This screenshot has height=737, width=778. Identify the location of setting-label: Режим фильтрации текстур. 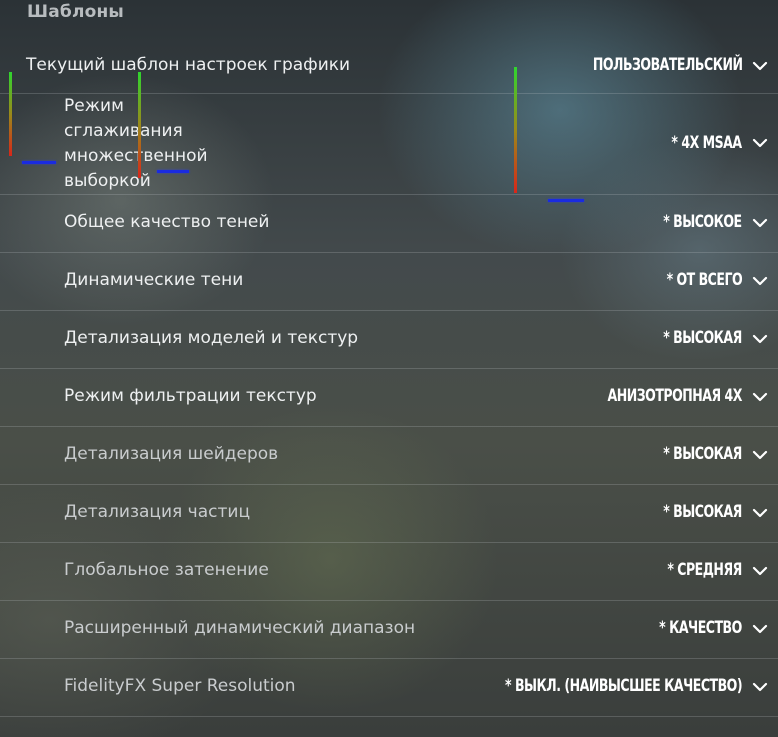
(190, 396).